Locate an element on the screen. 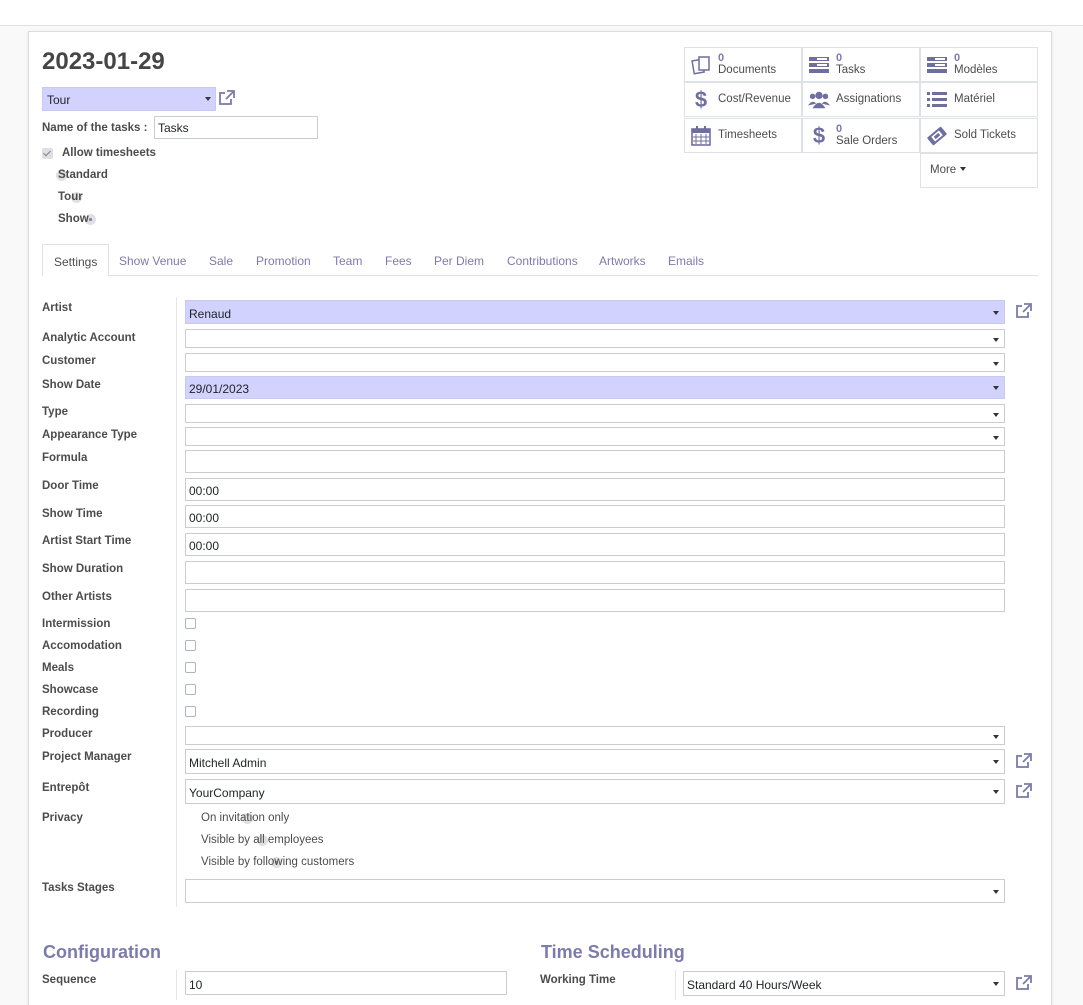 Image resolution: width=1083 pixels, height=1005 pixels. schedule-divider is located at coordinates (675, 985).